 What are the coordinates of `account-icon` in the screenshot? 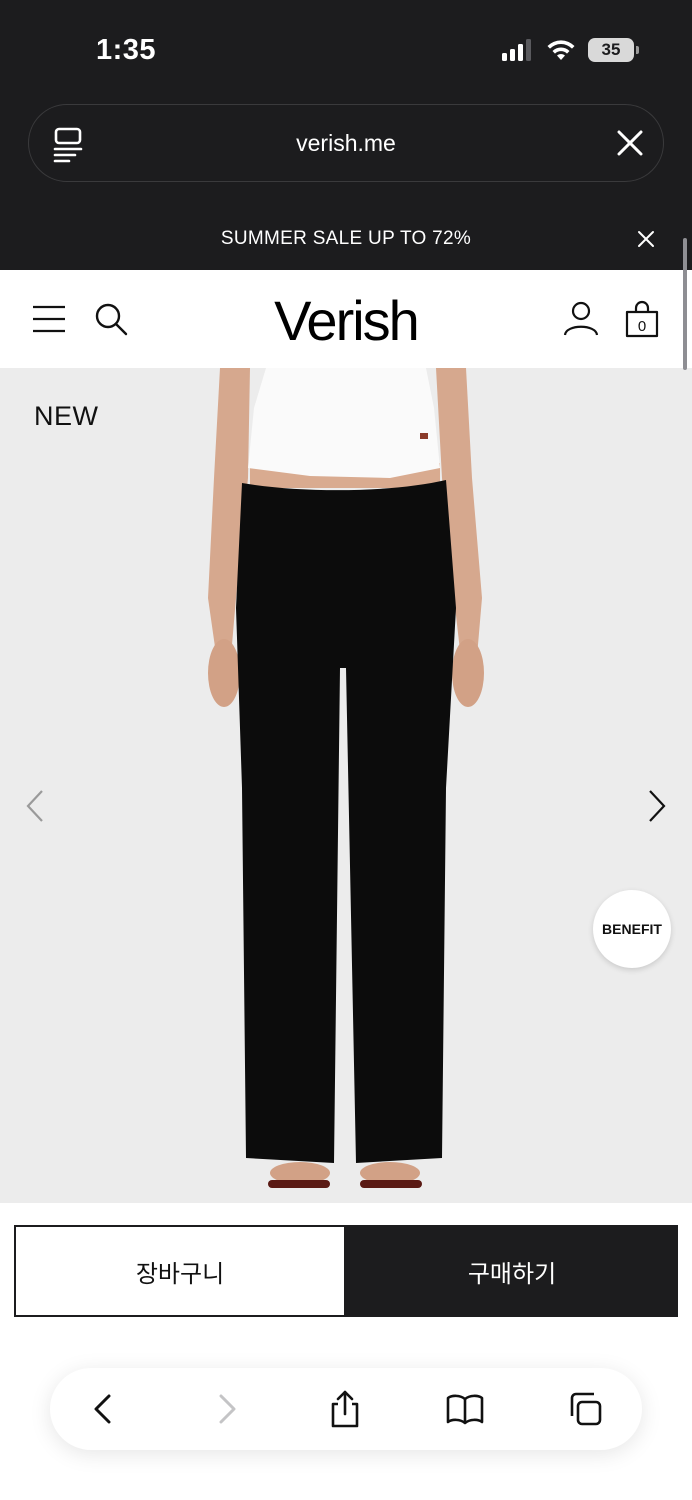 It's located at (581, 318).